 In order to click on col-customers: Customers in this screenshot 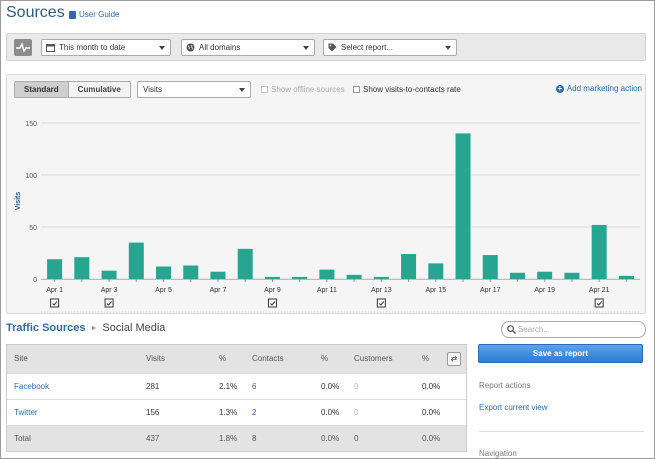, I will do `click(383, 359)`.